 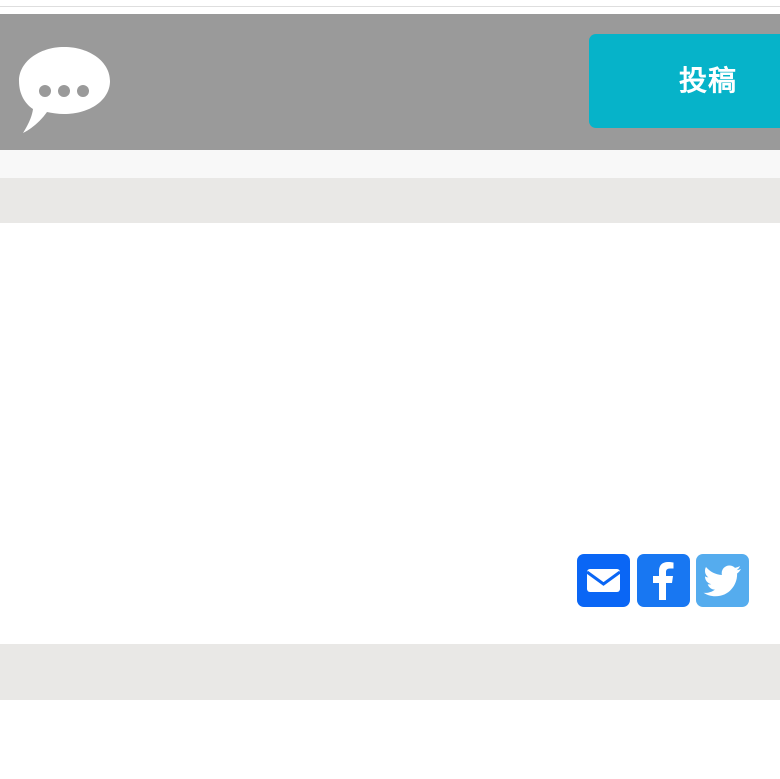 I want to click on section-divider-top, so click(x=390, y=200).